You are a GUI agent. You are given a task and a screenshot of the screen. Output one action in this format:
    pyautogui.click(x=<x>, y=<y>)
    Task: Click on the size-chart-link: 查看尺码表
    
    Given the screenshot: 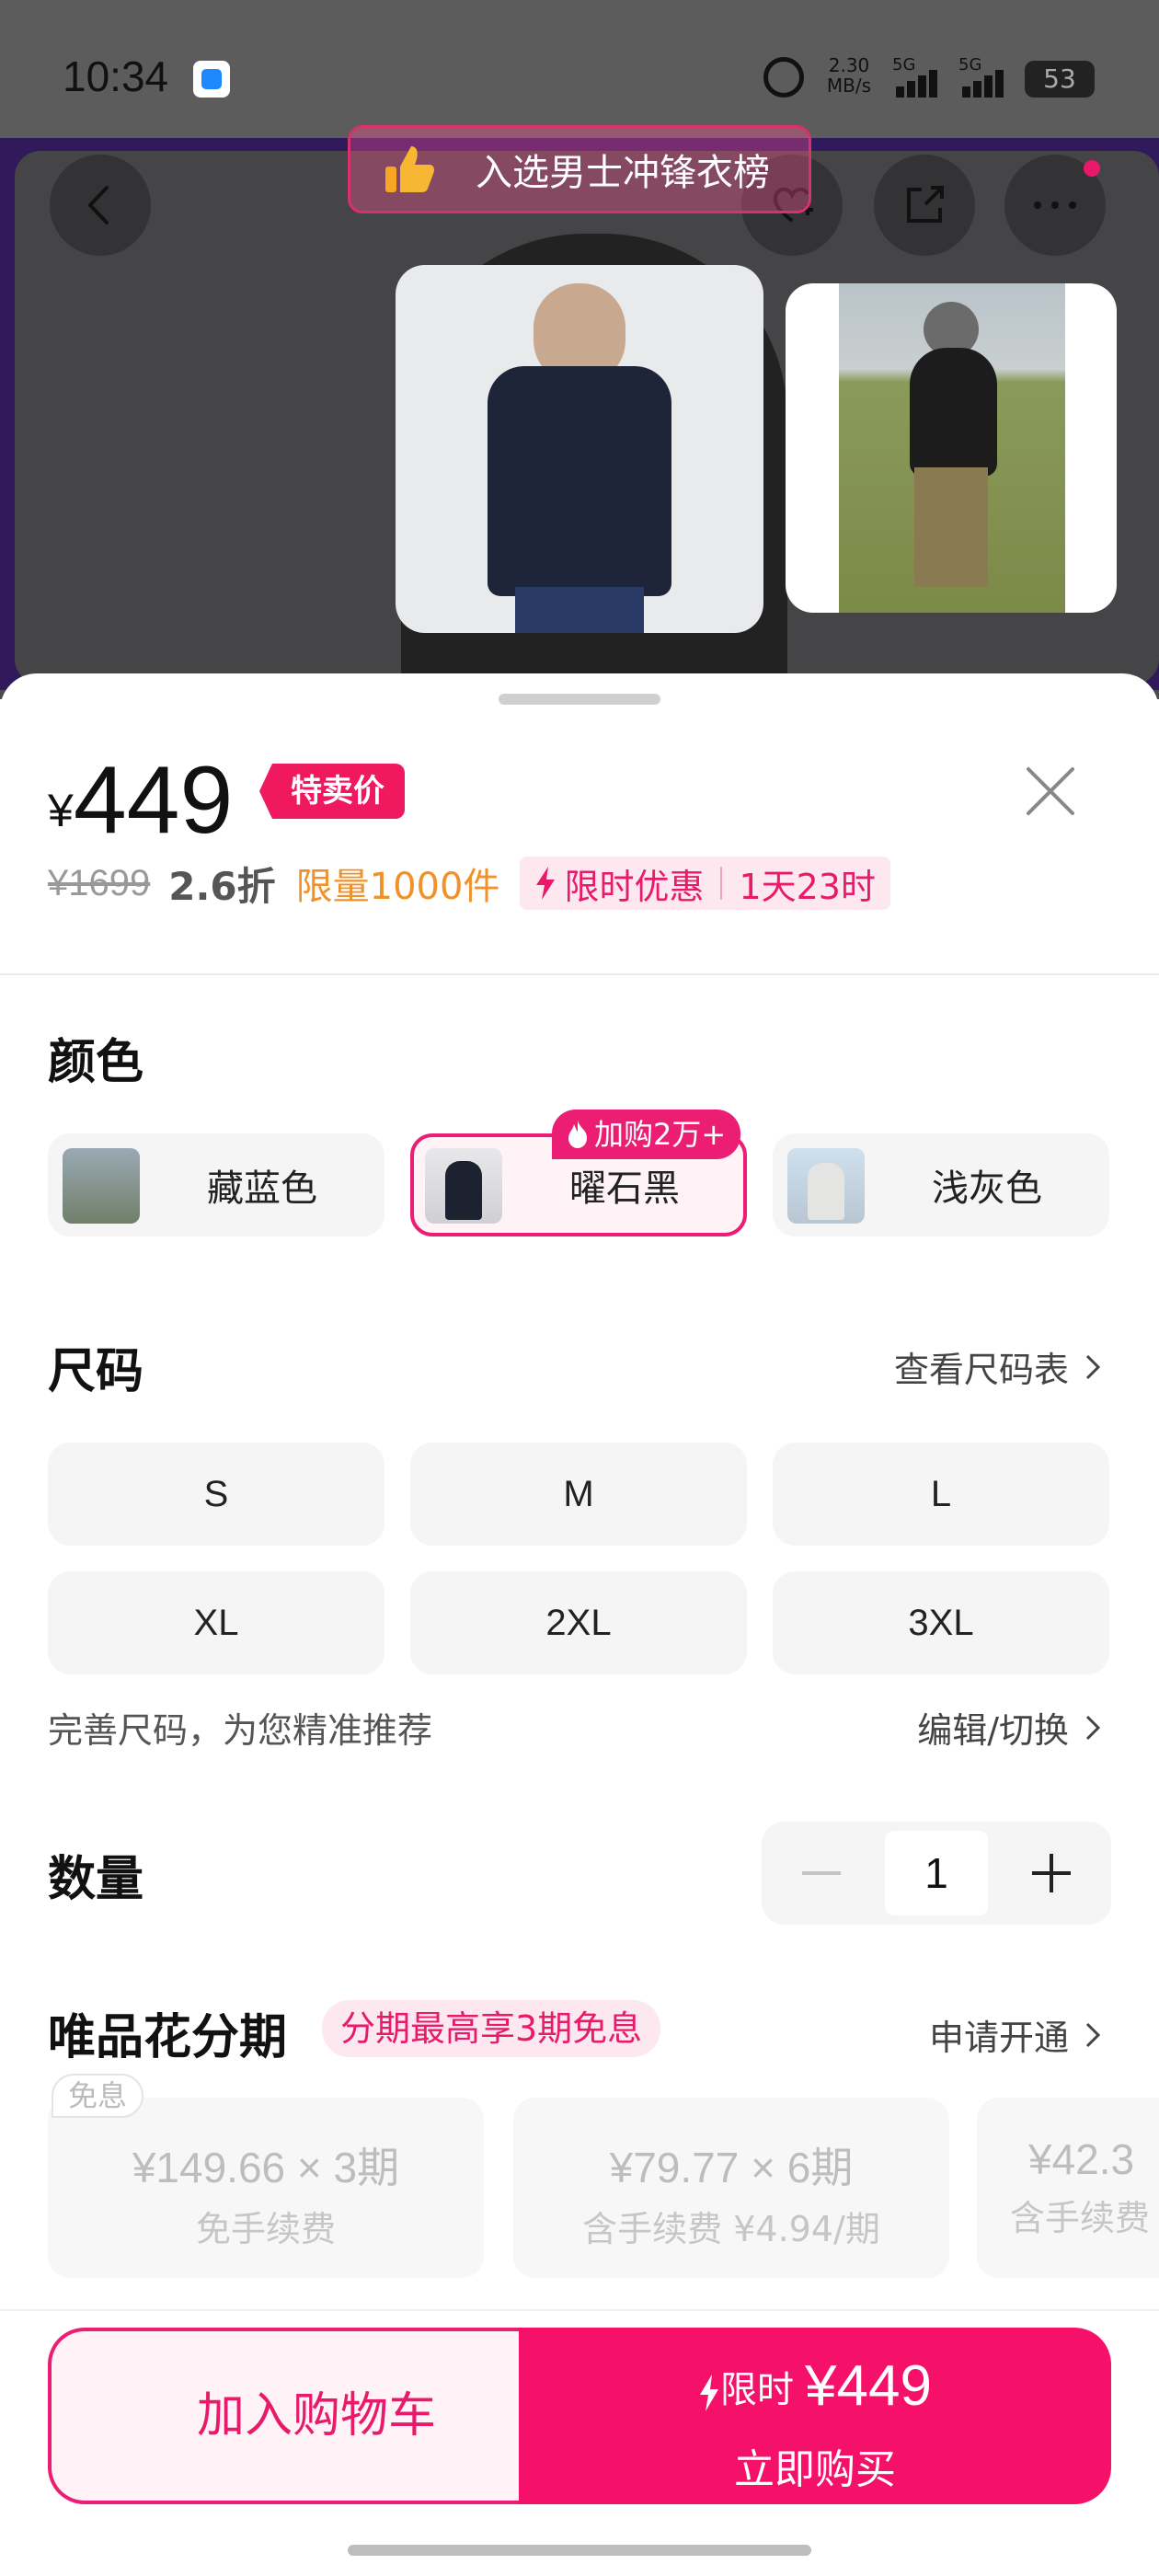 What is the action you would take?
    pyautogui.click(x=1000, y=1366)
    